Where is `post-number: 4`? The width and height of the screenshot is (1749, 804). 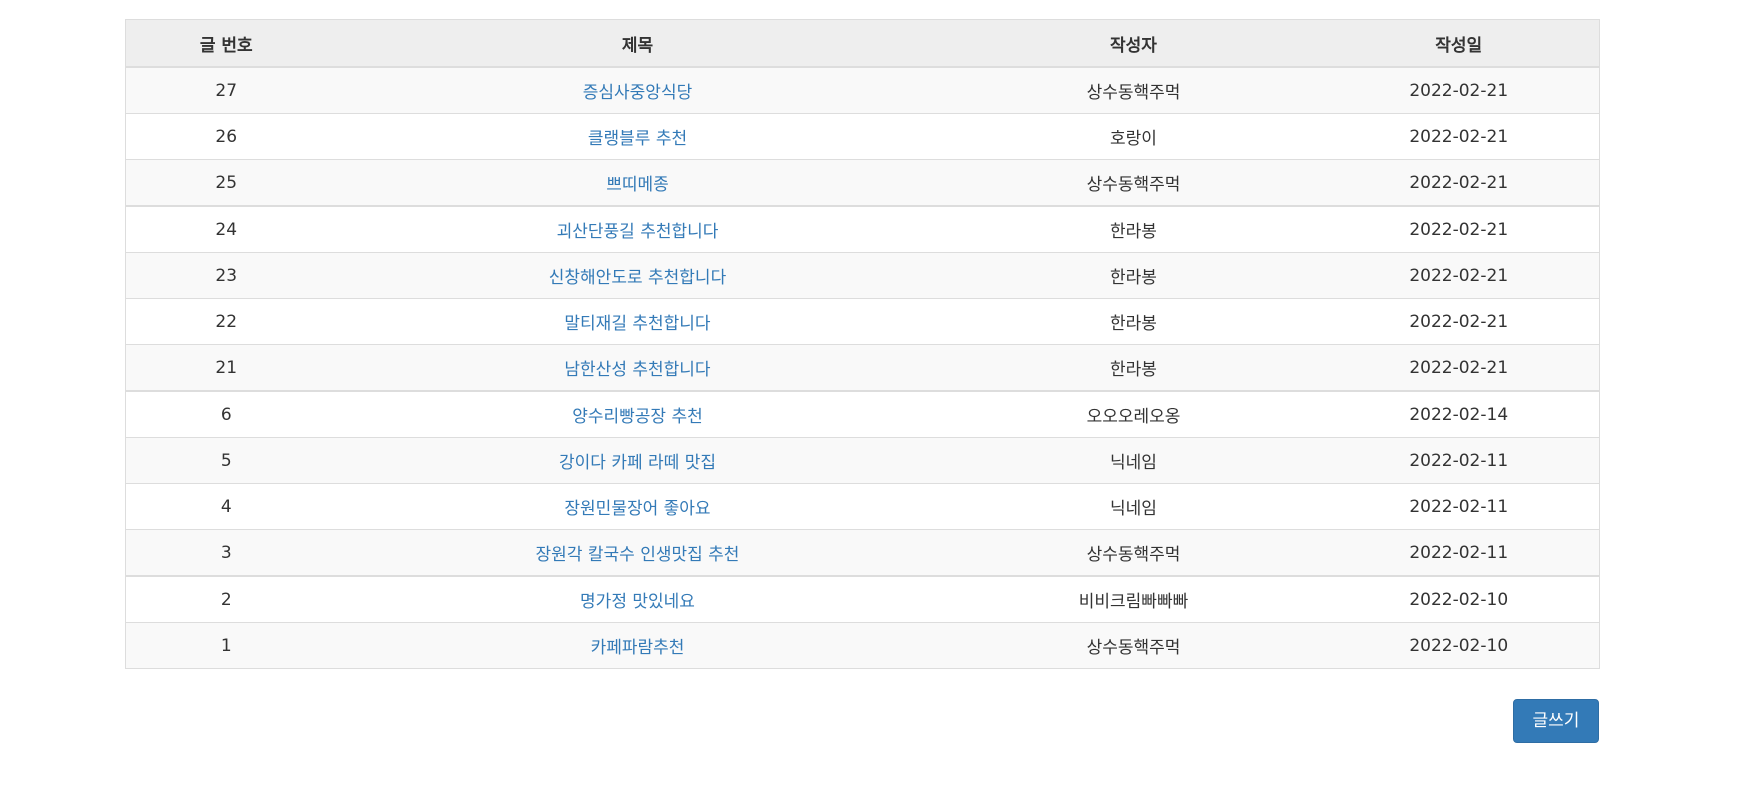
post-number: 4 is located at coordinates (226, 506).